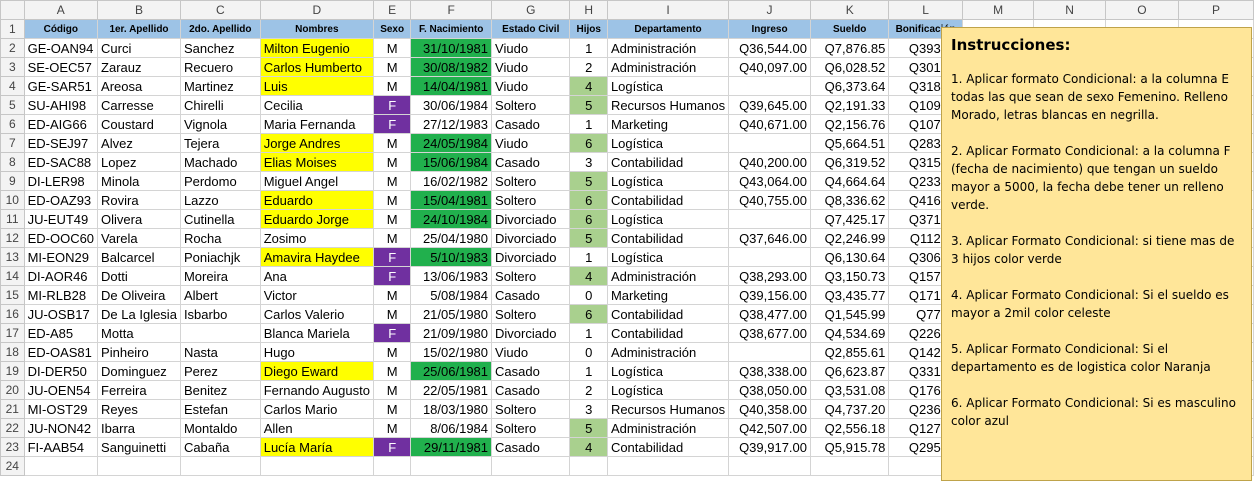 The height and width of the screenshot is (503, 1254). I want to click on data-cell: Olivera, so click(139, 219).